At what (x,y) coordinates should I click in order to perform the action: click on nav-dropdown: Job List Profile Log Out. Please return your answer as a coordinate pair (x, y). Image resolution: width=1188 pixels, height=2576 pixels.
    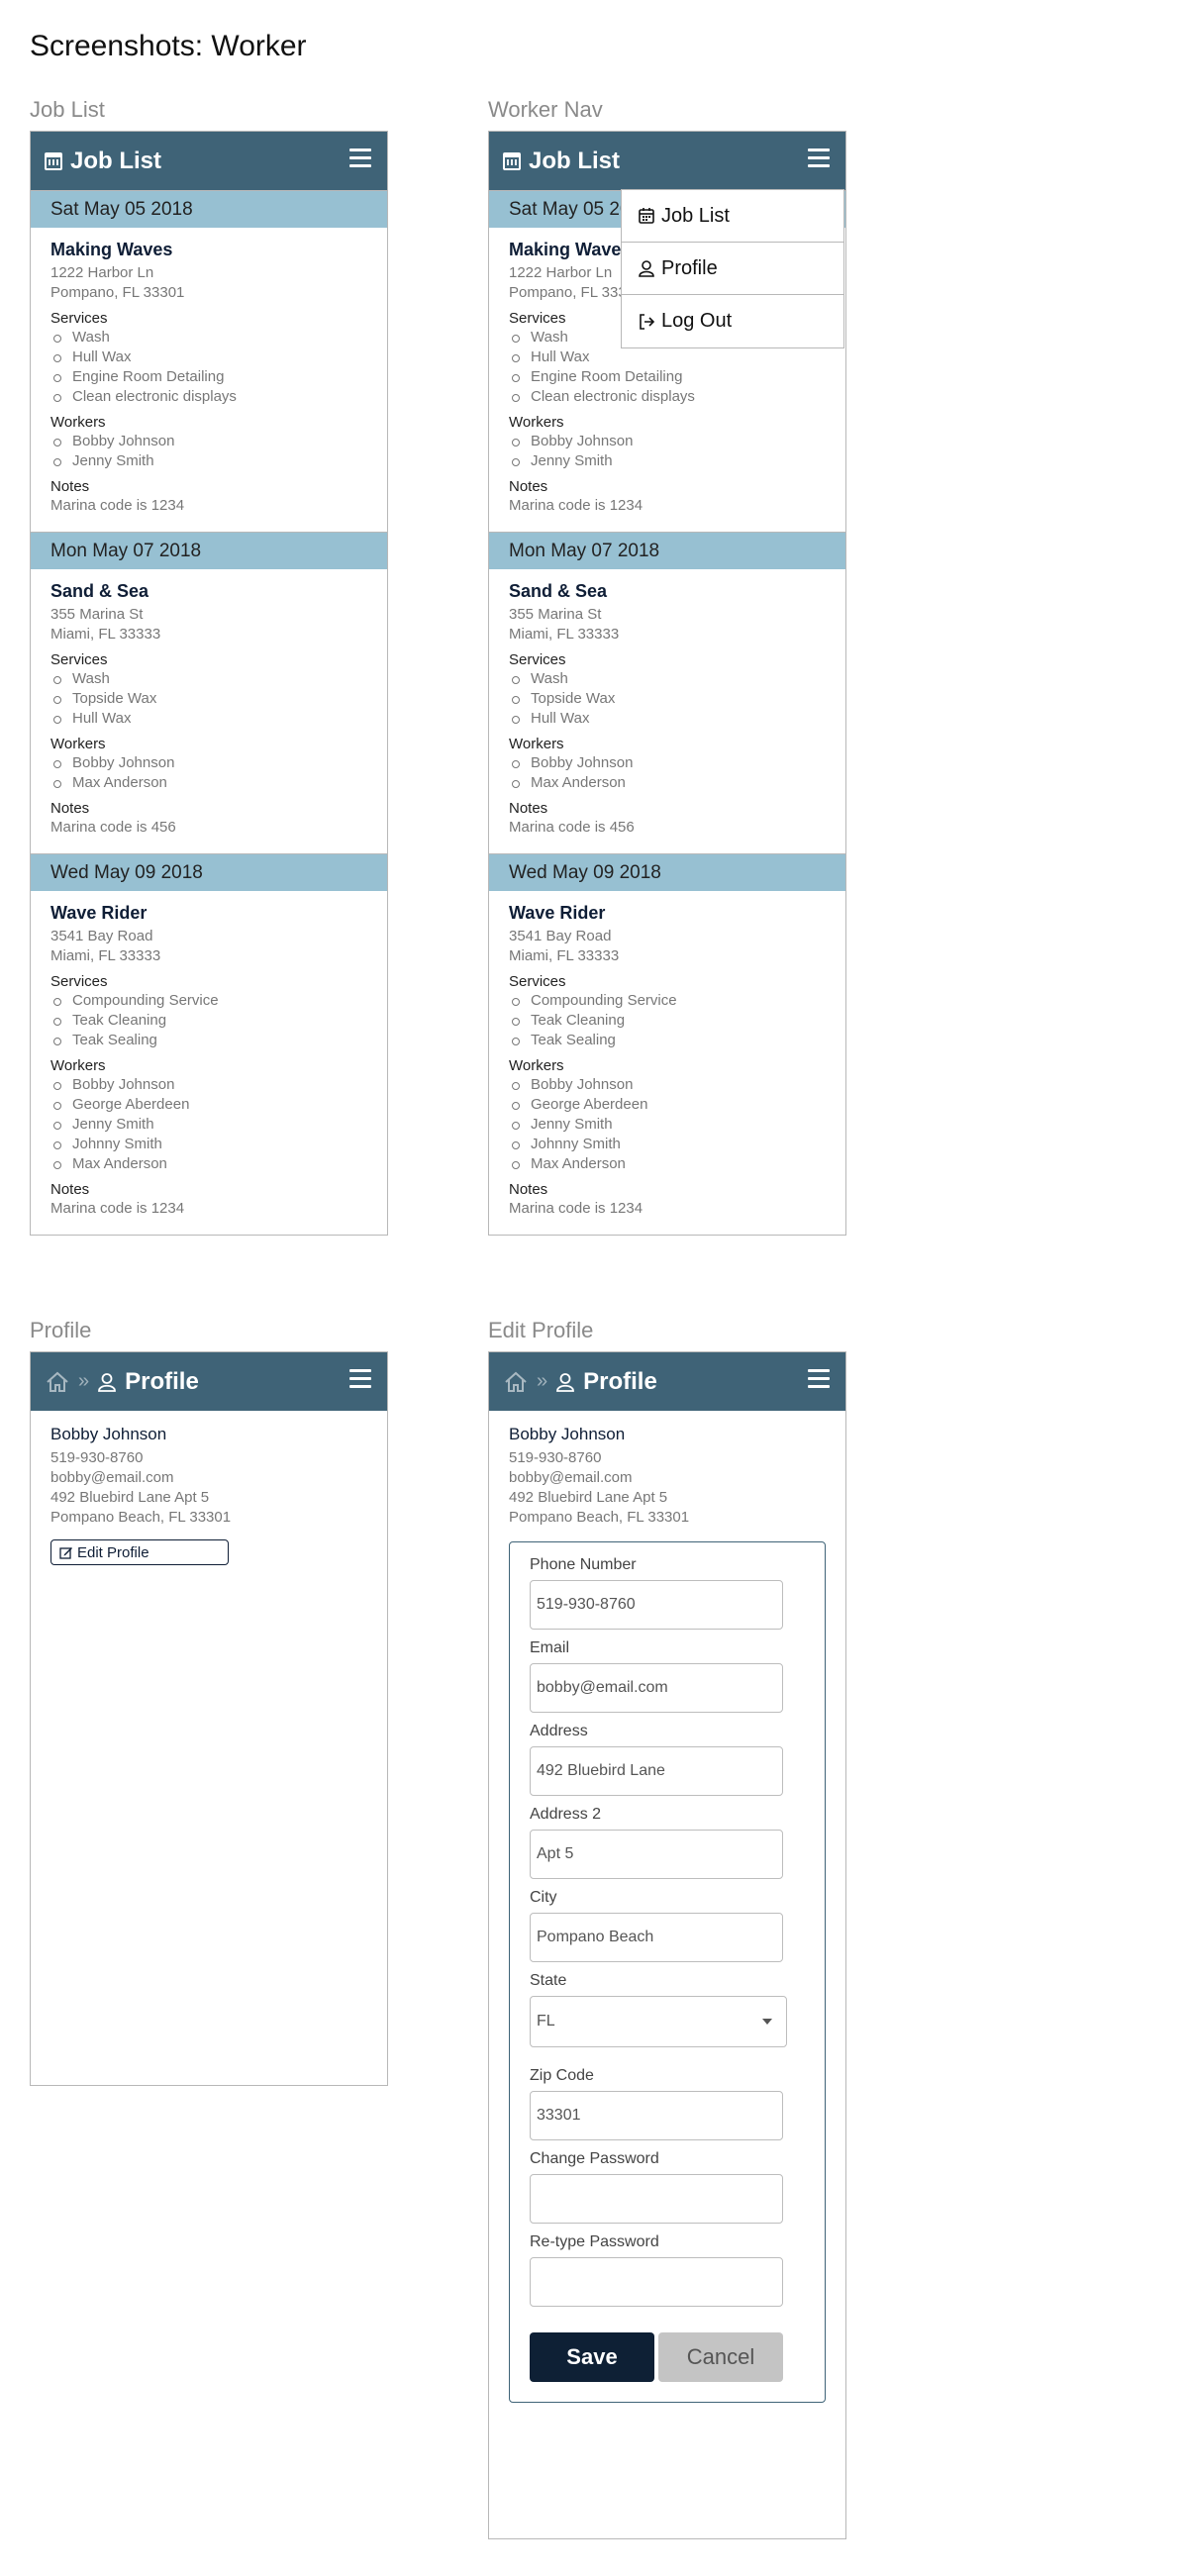
    Looking at the image, I should click on (732, 268).